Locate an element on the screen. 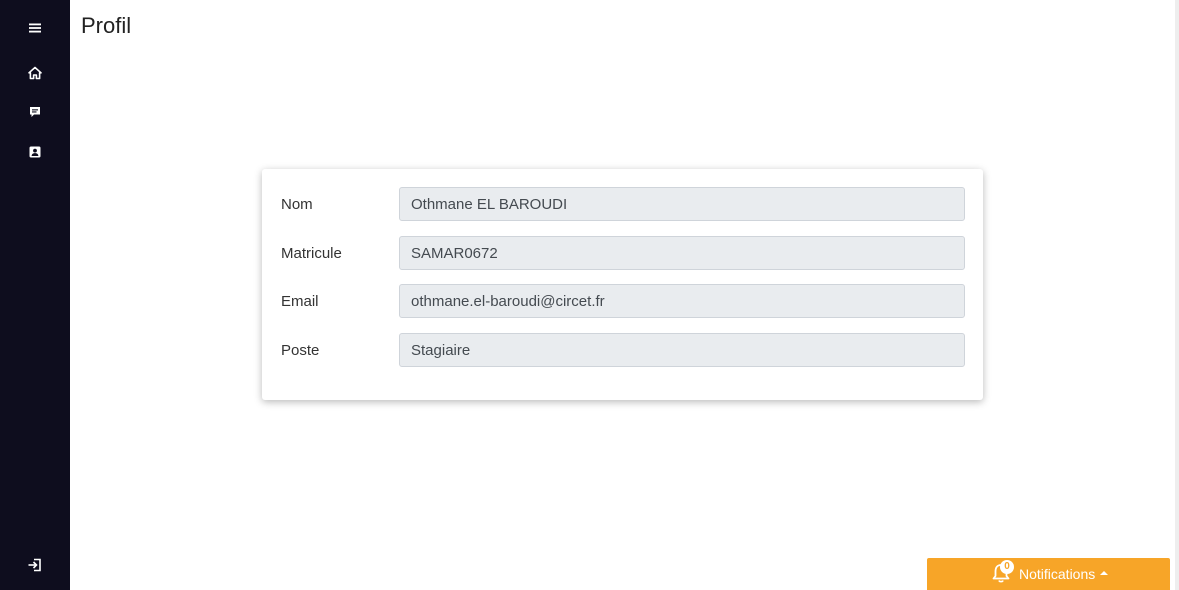 Image resolution: width=1179 pixels, height=590 pixels. email-label: Email is located at coordinates (300, 301).